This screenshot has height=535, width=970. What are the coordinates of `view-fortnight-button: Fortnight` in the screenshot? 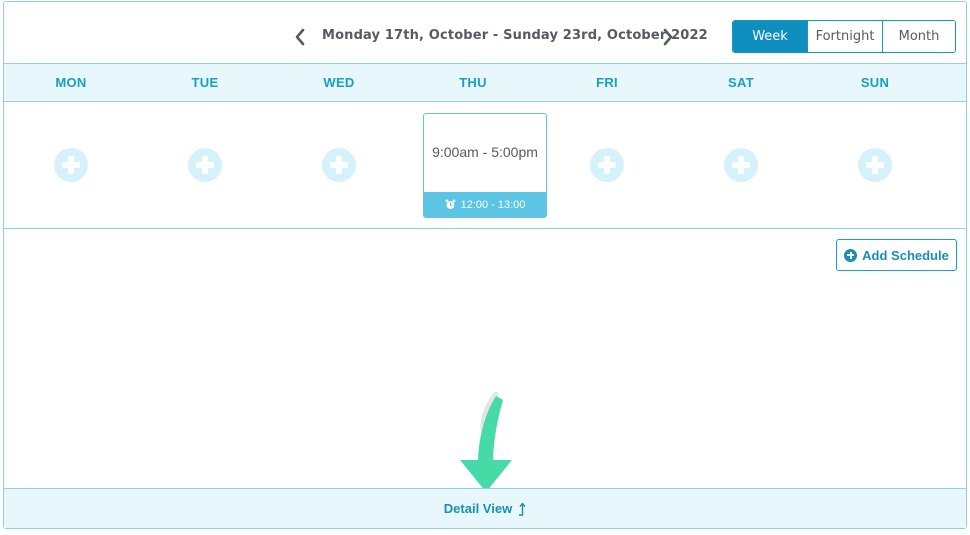 It's located at (844, 36).